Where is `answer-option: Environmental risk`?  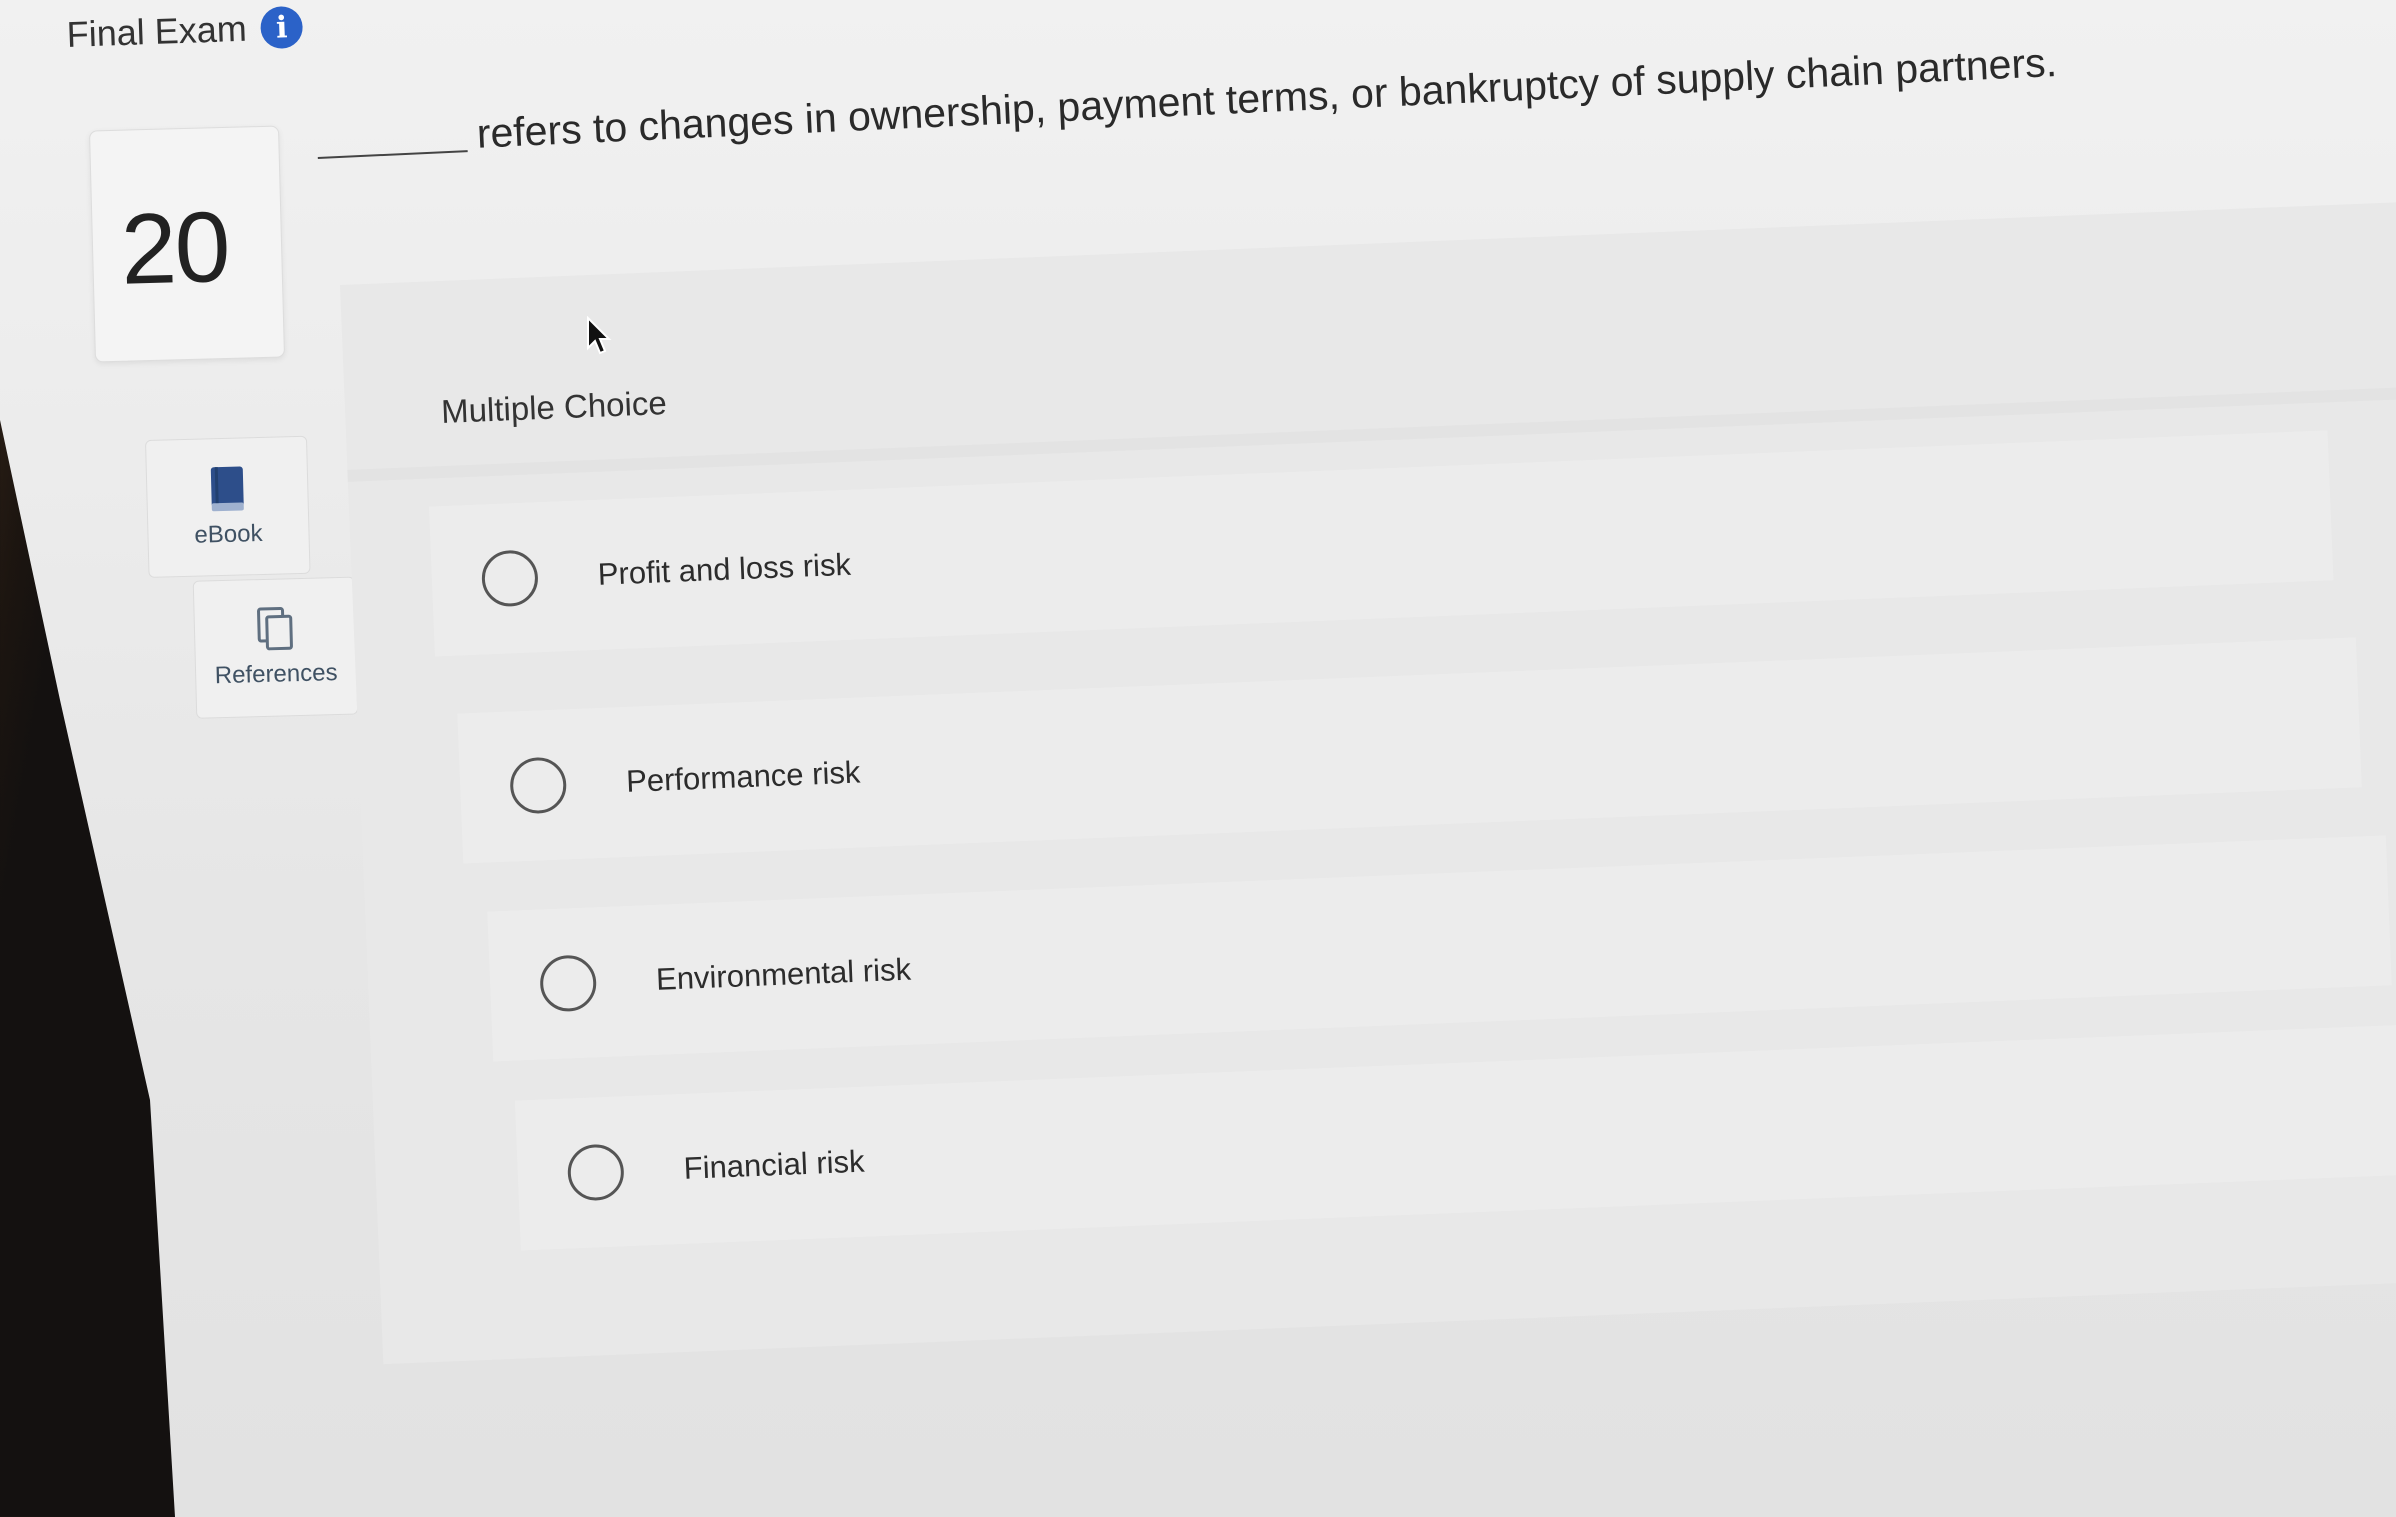 answer-option: Environmental risk is located at coordinates (1439, 948).